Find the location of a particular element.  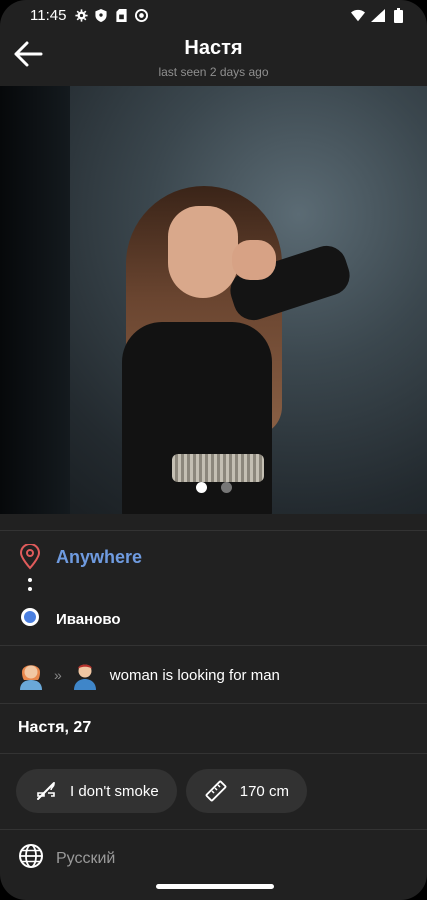

no-smoking-icon is located at coordinates (46, 791).